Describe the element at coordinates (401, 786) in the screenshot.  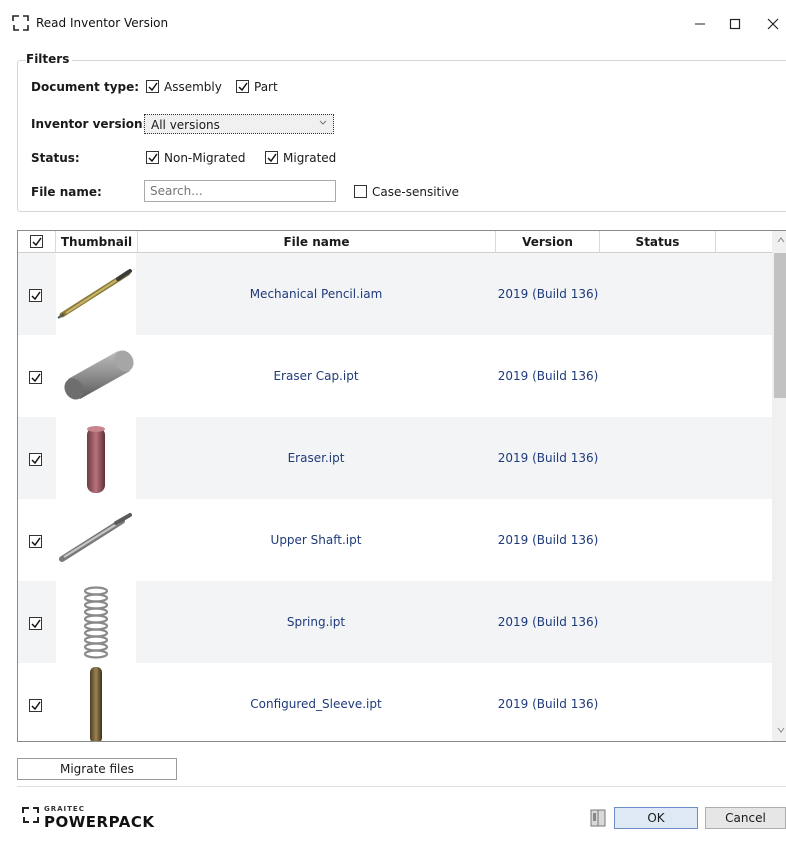
I see `footer-divider` at that location.